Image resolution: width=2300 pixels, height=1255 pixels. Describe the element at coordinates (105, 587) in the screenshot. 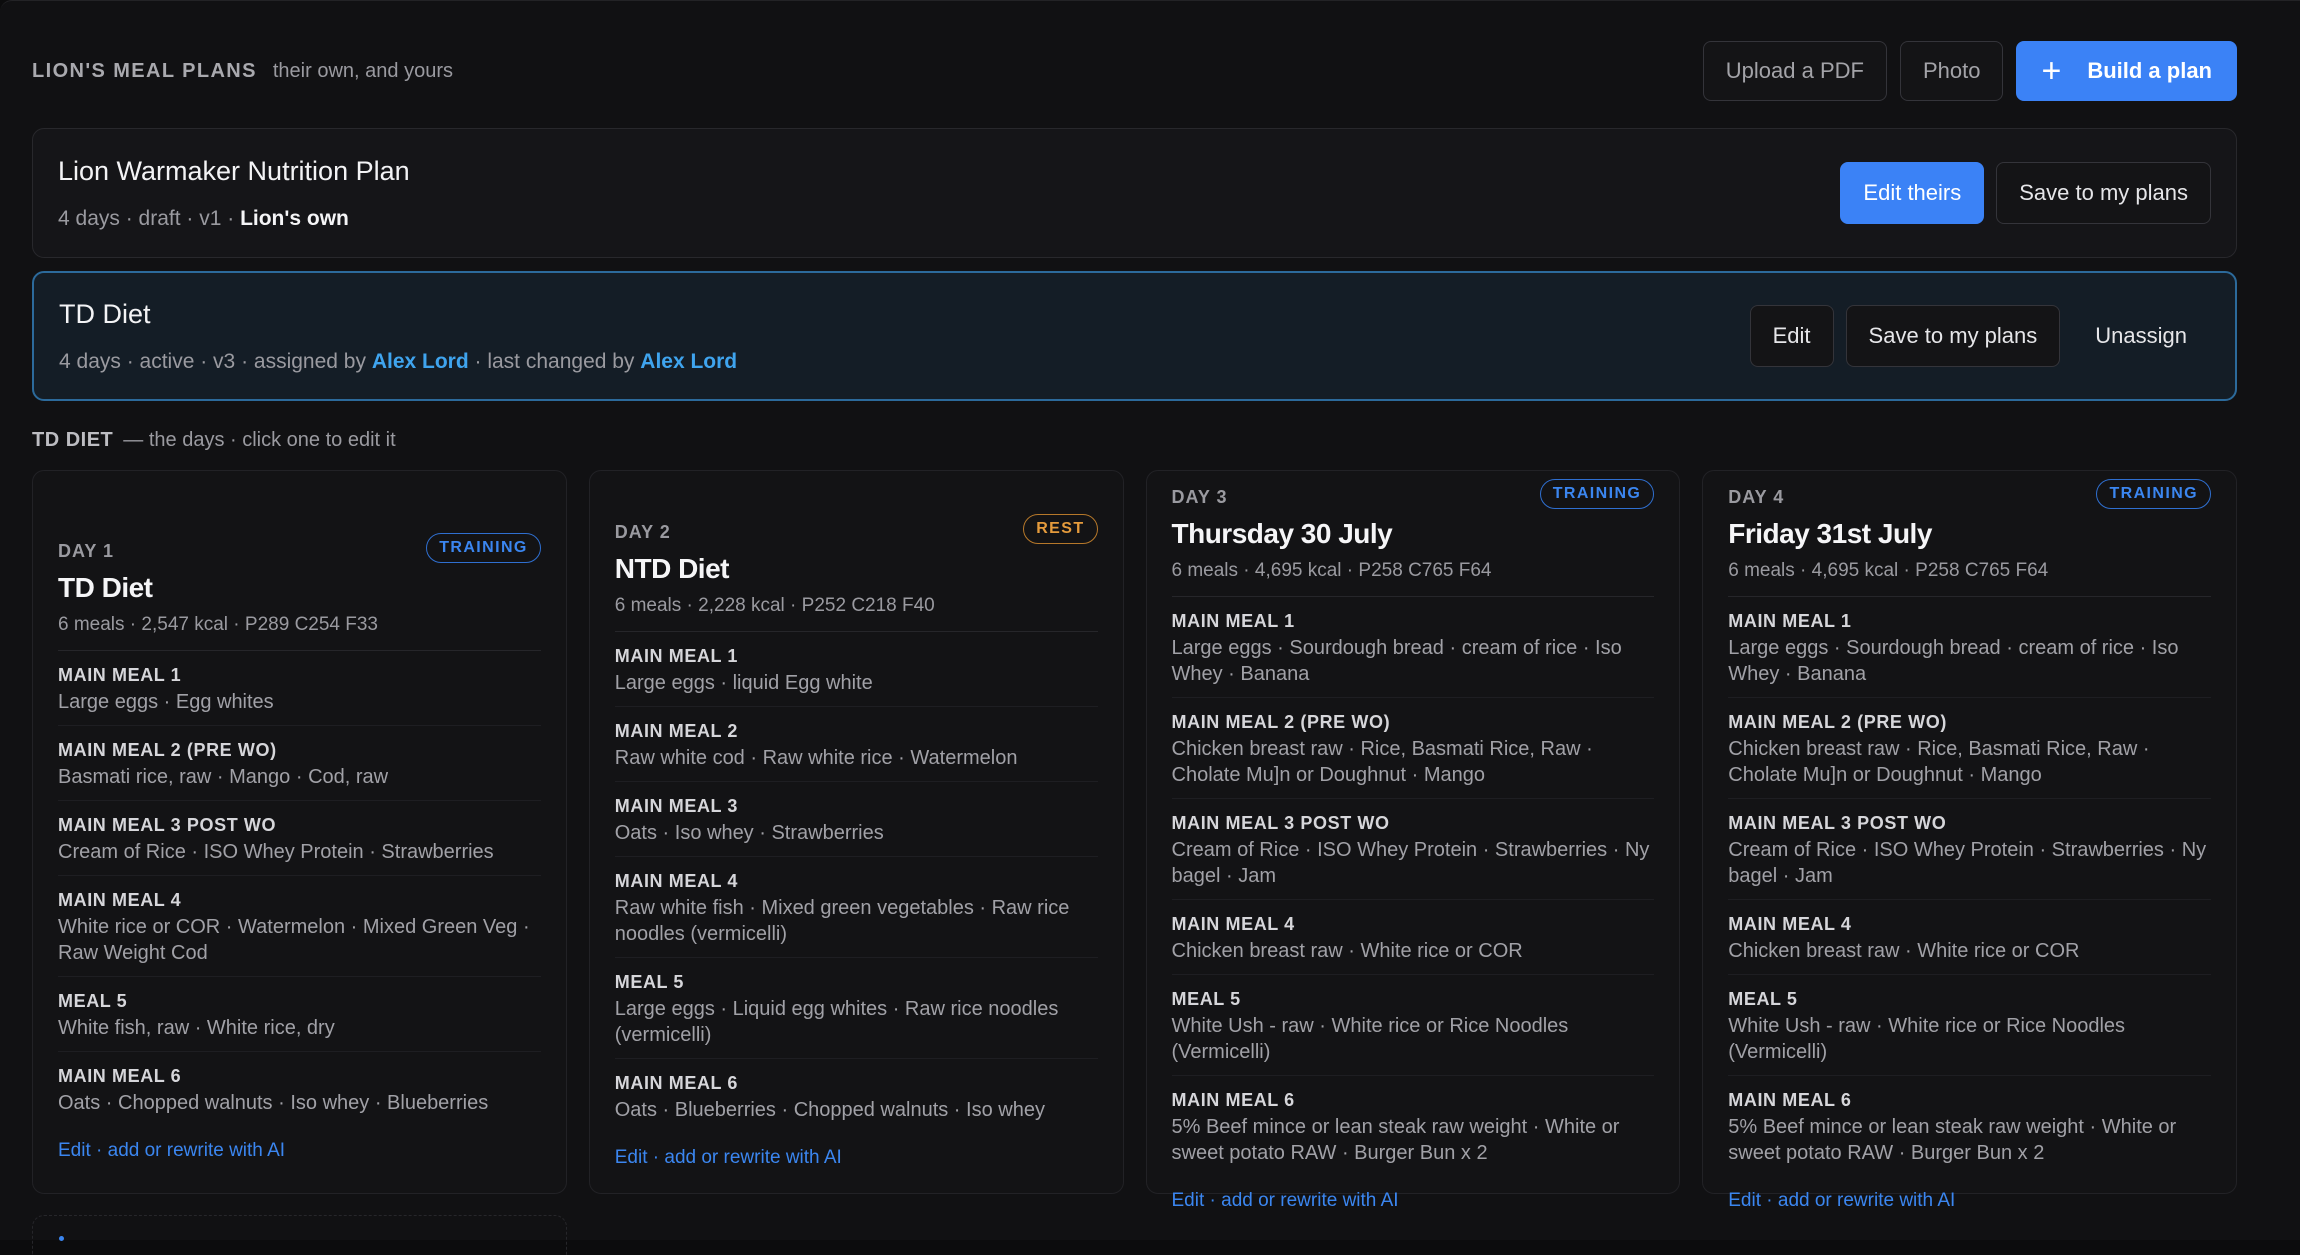

I see `day-title: TD Diet` at that location.